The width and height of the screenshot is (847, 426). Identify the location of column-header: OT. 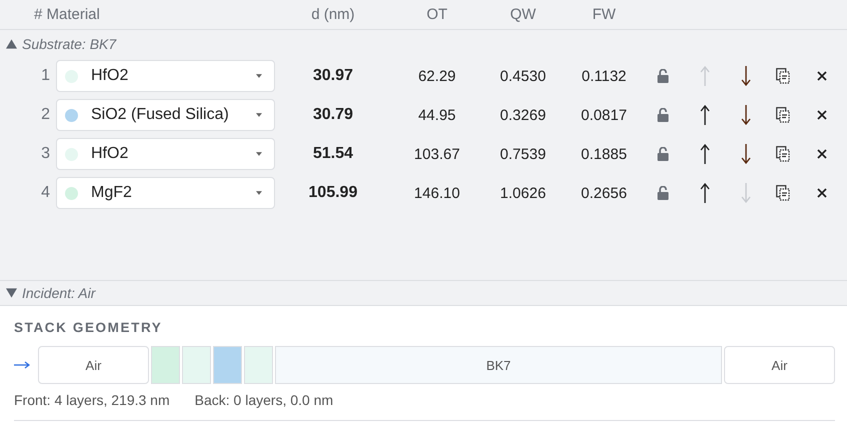
(437, 14).